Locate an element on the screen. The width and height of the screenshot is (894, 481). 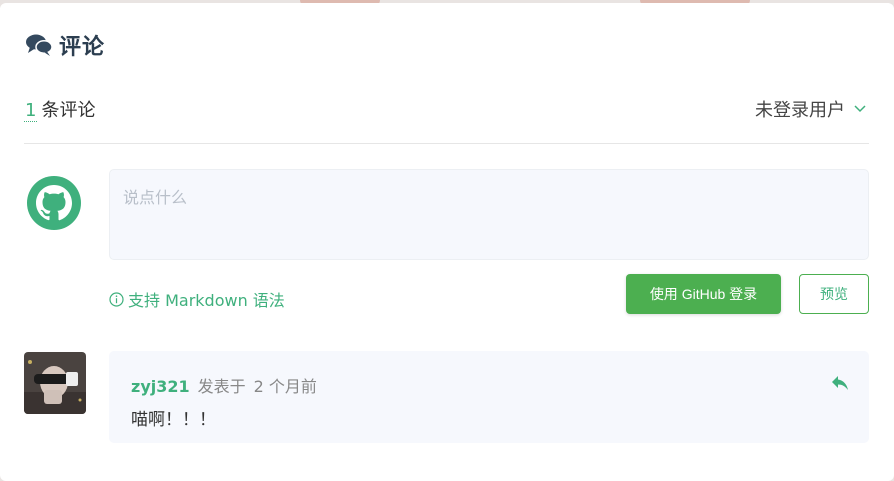
markdown-hint-link: 支持 Markdown 语法 is located at coordinates (197, 299).